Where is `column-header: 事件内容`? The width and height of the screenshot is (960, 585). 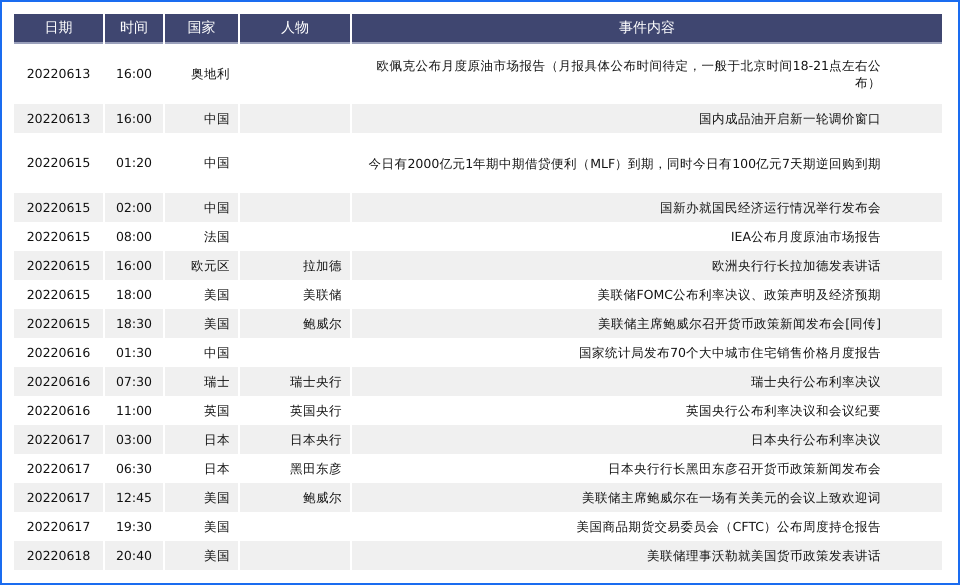
column-header: 事件内容 is located at coordinates (647, 29).